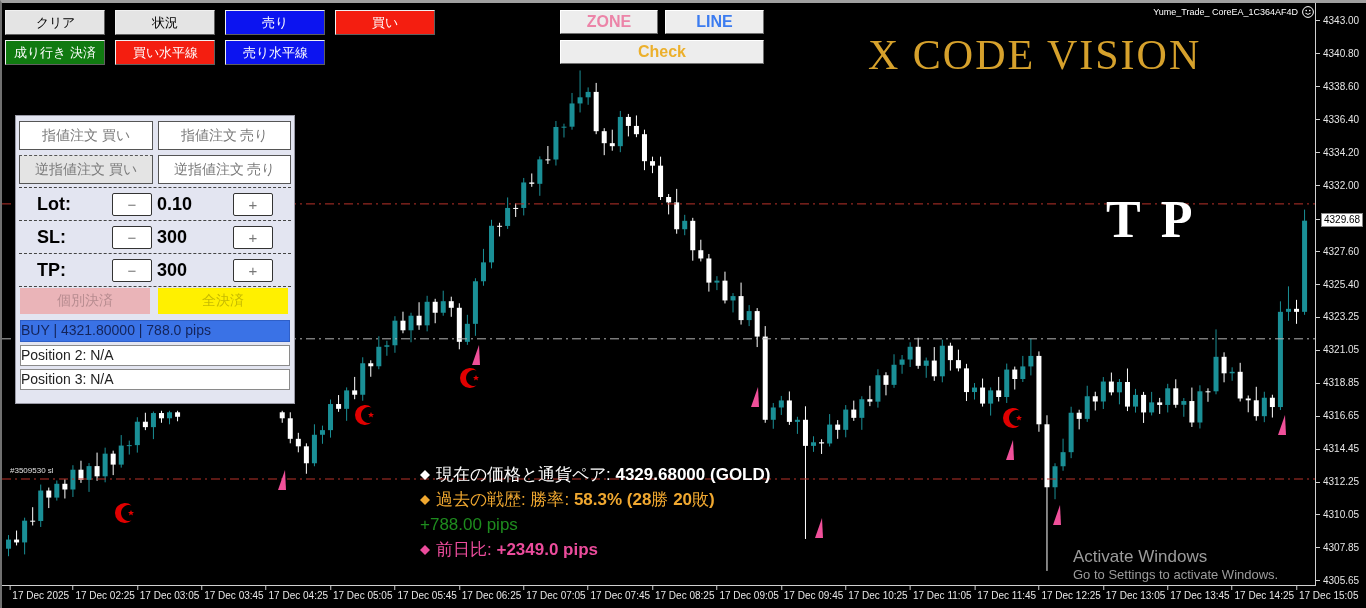 Image resolution: width=1366 pixels, height=608 pixels. What do you see at coordinates (1141, 557) in the screenshot?
I see `activation-title: Activate Windows` at bounding box center [1141, 557].